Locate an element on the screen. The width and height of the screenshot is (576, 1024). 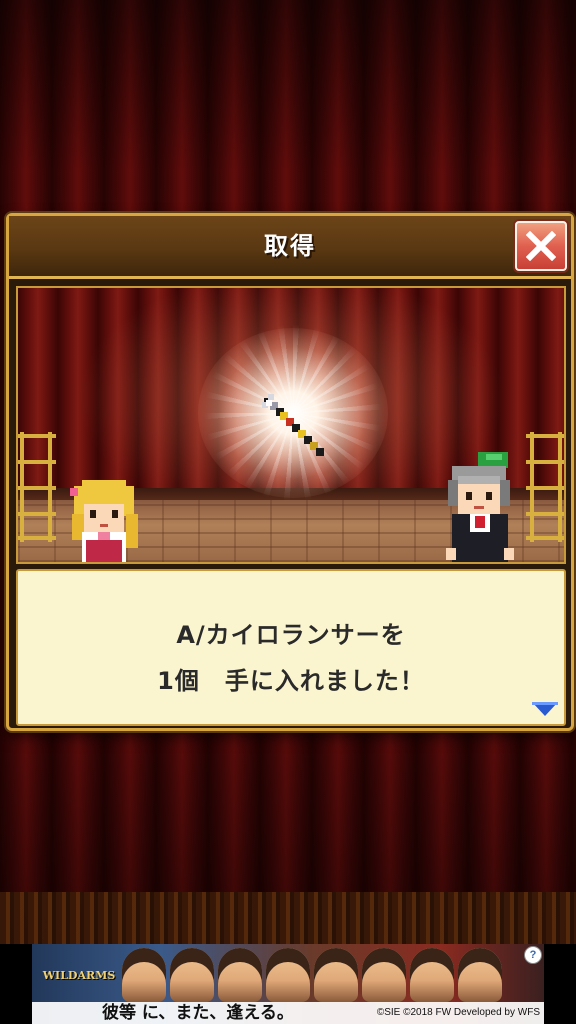
gray-haired-man-sprite is located at coordinates (480, 507).